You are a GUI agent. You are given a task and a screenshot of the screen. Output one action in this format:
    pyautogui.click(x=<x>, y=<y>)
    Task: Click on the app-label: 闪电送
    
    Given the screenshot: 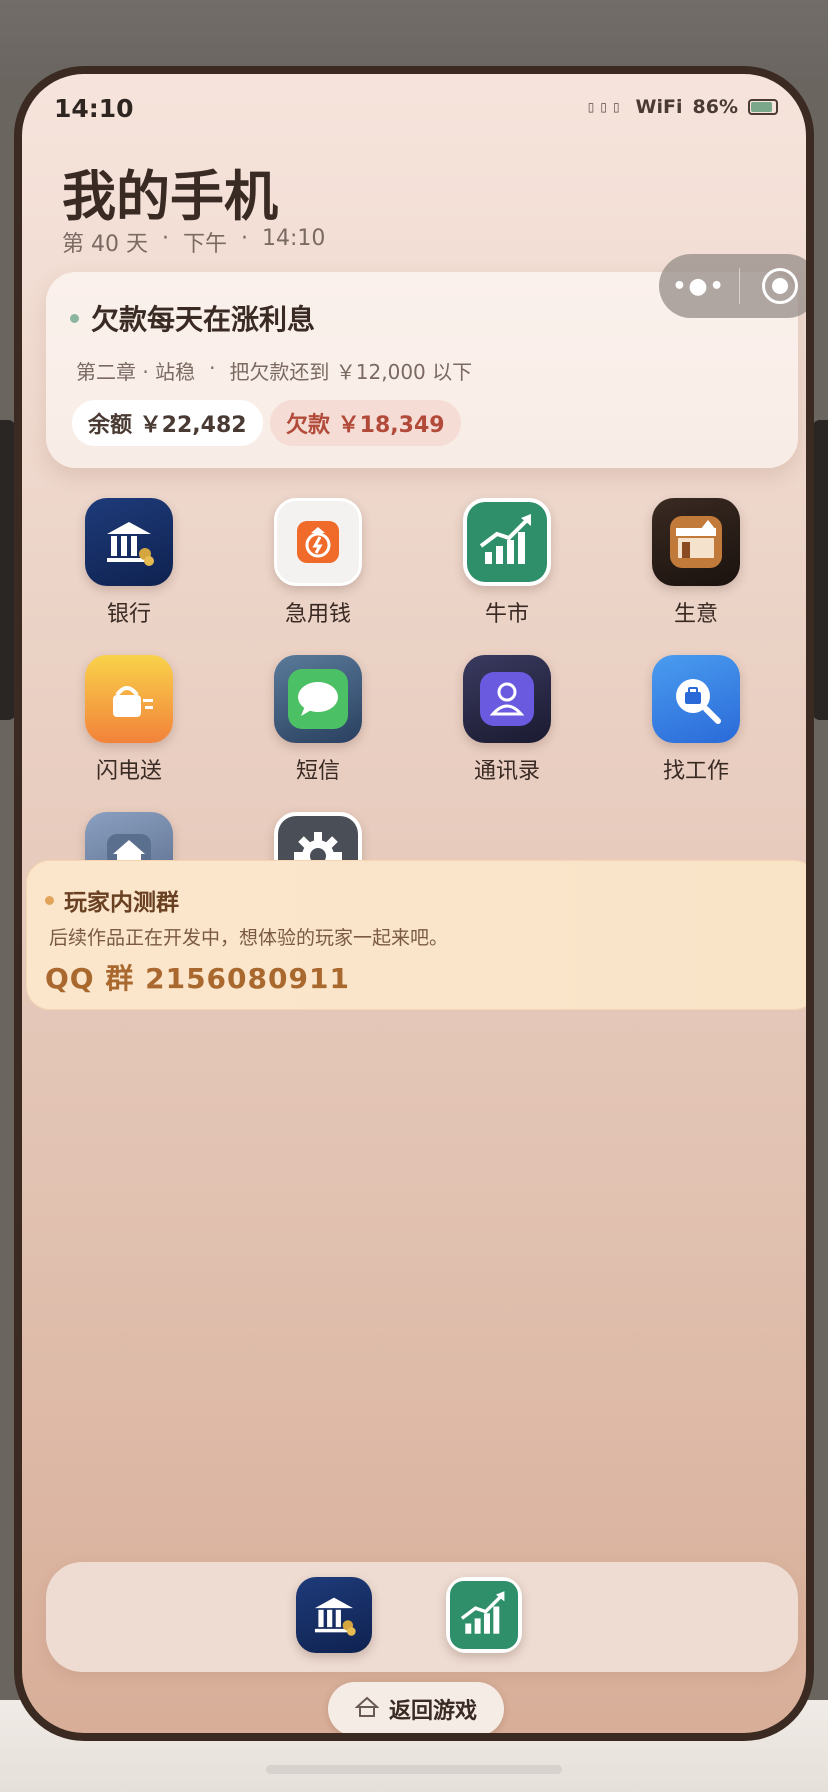 What is the action you would take?
    pyautogui.click(x=128, y=771)
    